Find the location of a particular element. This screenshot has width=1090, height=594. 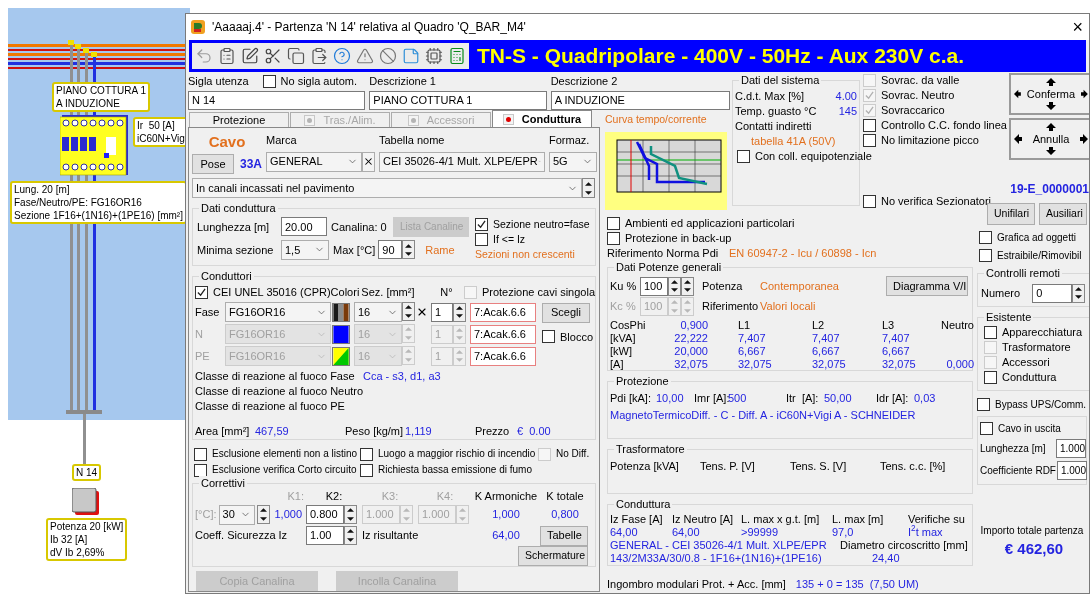

clear-button is located at coordinates (368, 161).